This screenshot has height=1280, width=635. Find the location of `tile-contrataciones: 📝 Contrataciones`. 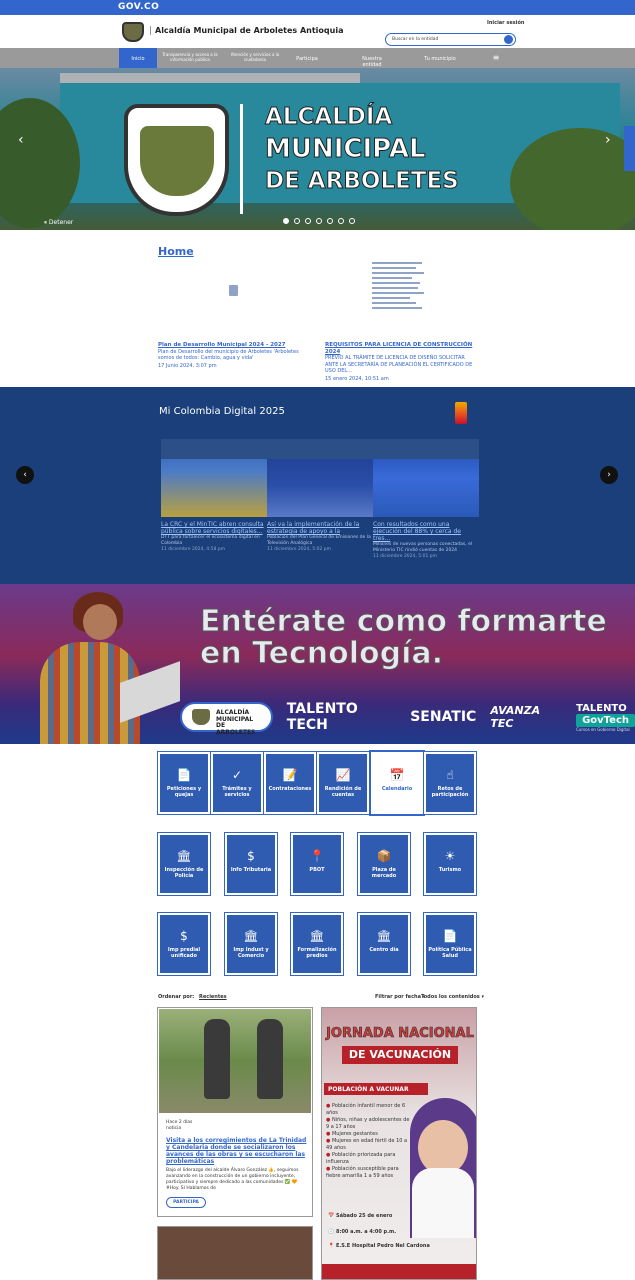

tile-contrataciones: 📝 Contrataciones is located at coordinates (290, 783).